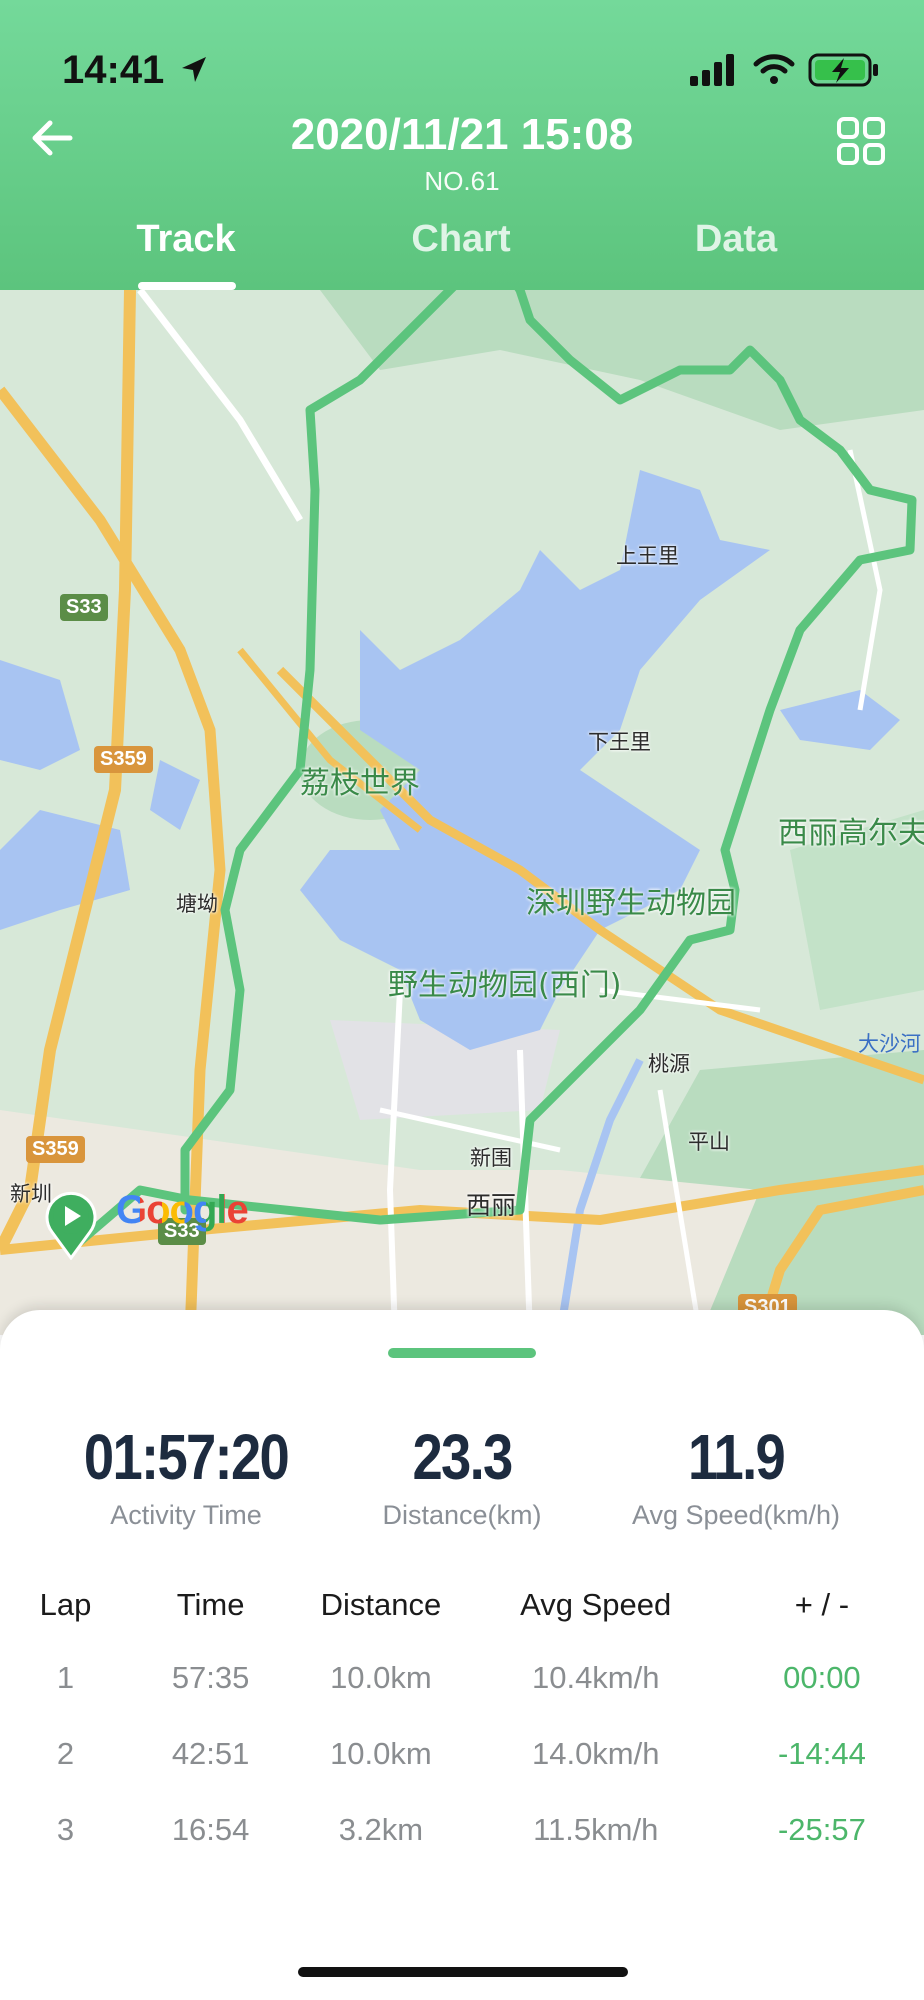  What do you see at coordinates (186, 239) in the screenshot?
I see `tab-track: Track` at bounding box center [186, 239].